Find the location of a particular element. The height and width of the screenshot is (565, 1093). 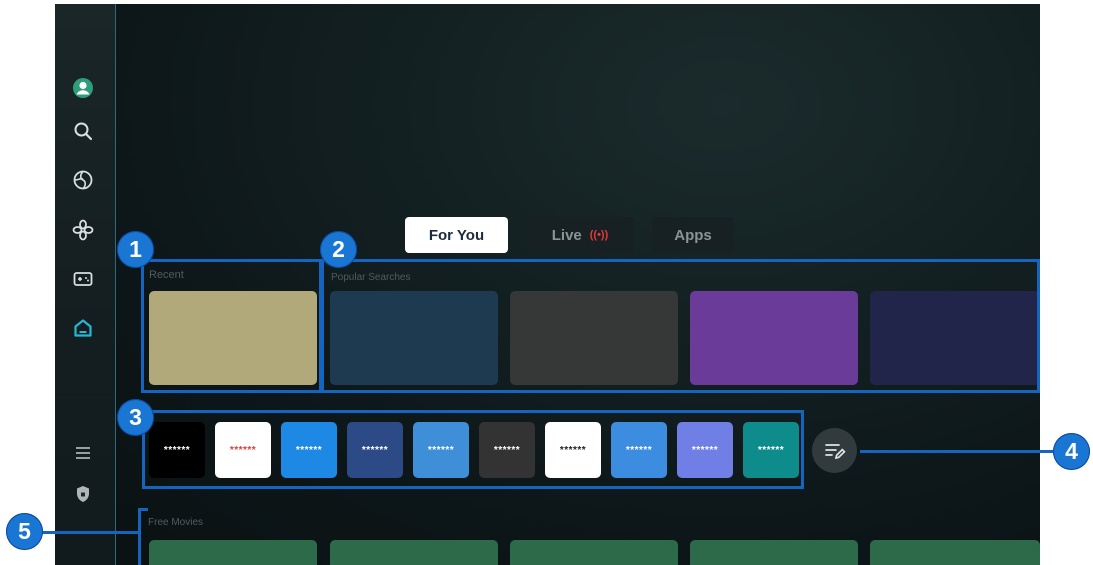

recent-card is located at coordinates (233, 338).